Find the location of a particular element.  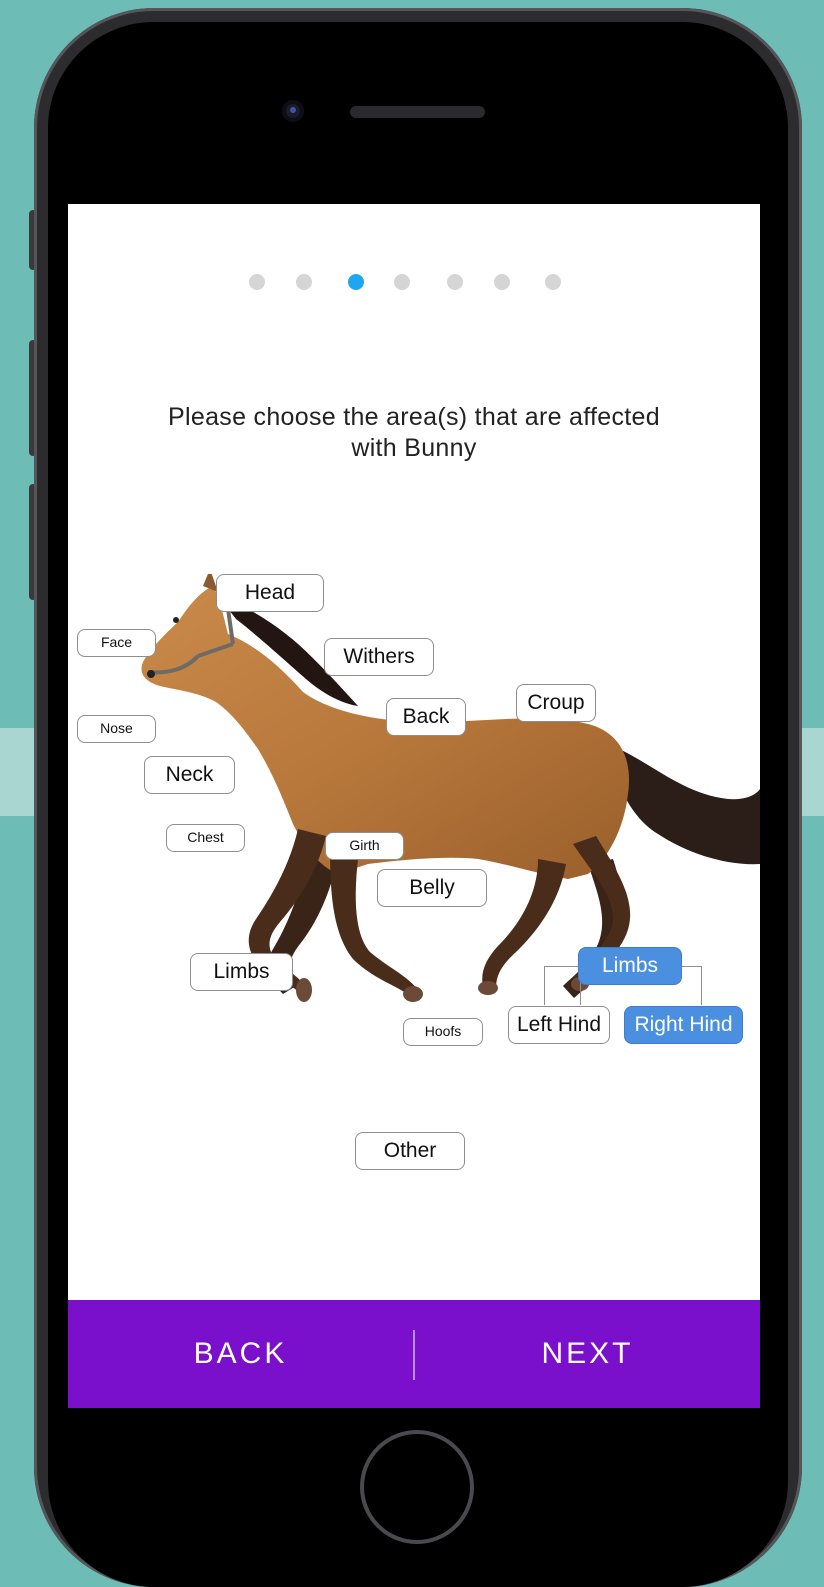

earpiece-speaker is located at coordinates (417, 112).